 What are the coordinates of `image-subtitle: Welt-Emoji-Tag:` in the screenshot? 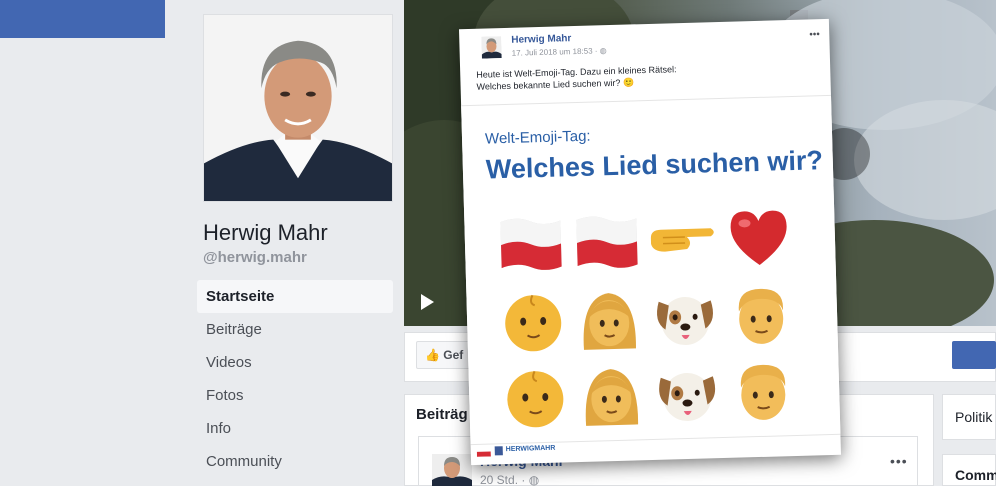 It's located at (537, 137).